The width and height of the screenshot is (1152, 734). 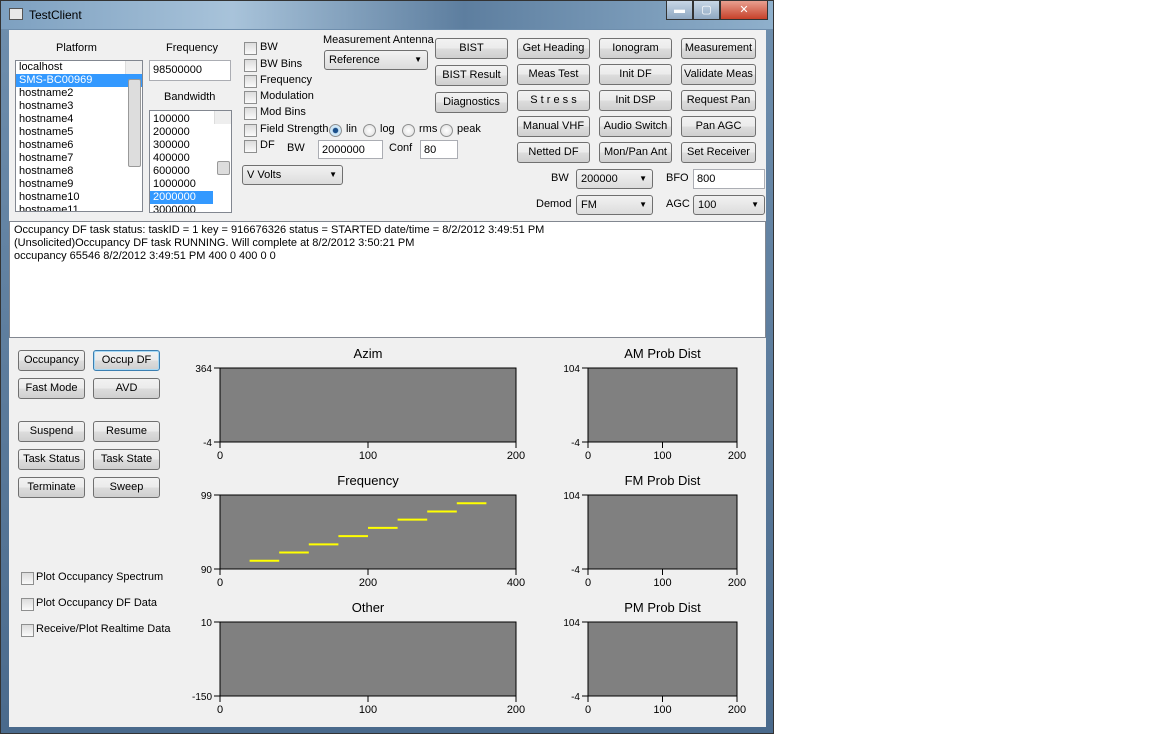 I want to click on radio-label: lin, so click(x=352, y=129).